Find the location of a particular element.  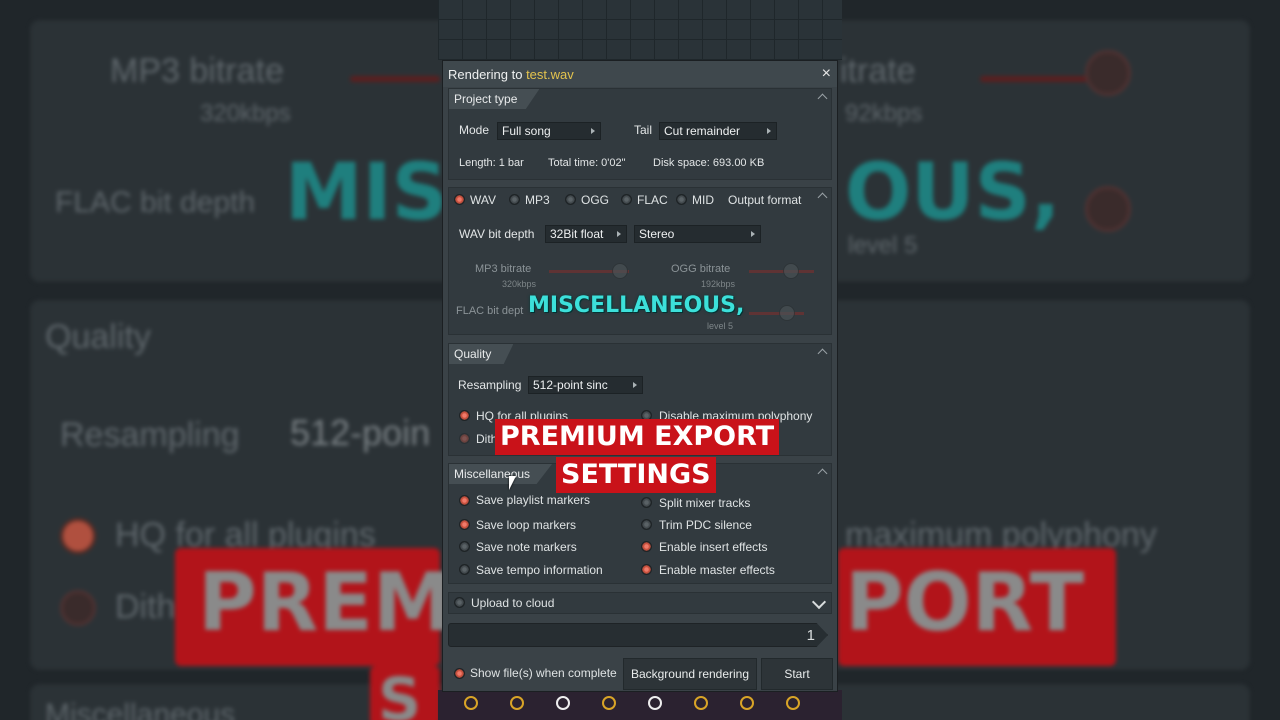

enable-master-label: Enable master effects is located at coordinates (717, 570).